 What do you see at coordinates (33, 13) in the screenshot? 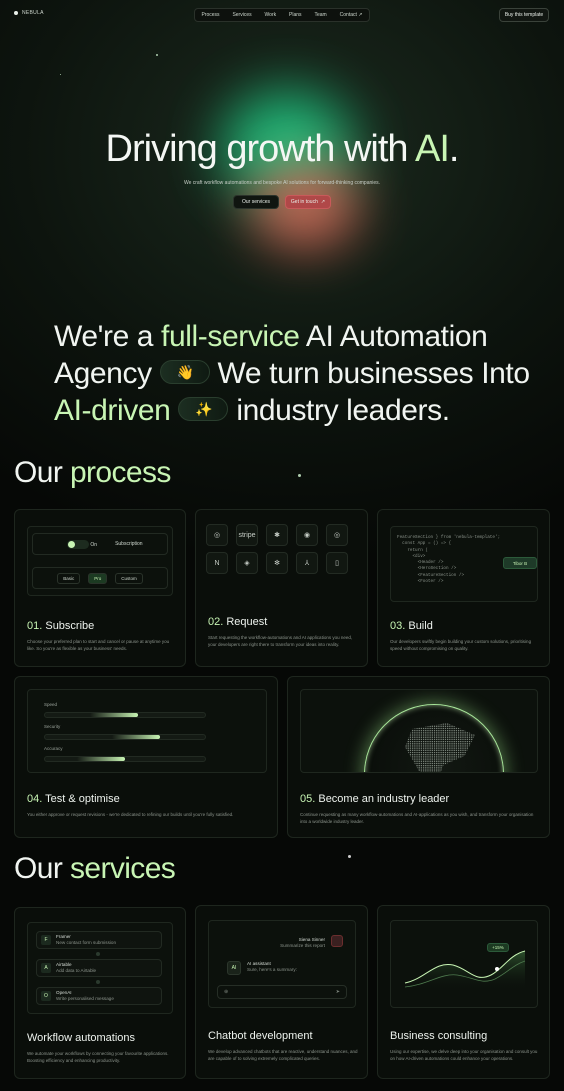
I see `logo-text: NEBULA` at bounding box center [33, 13].